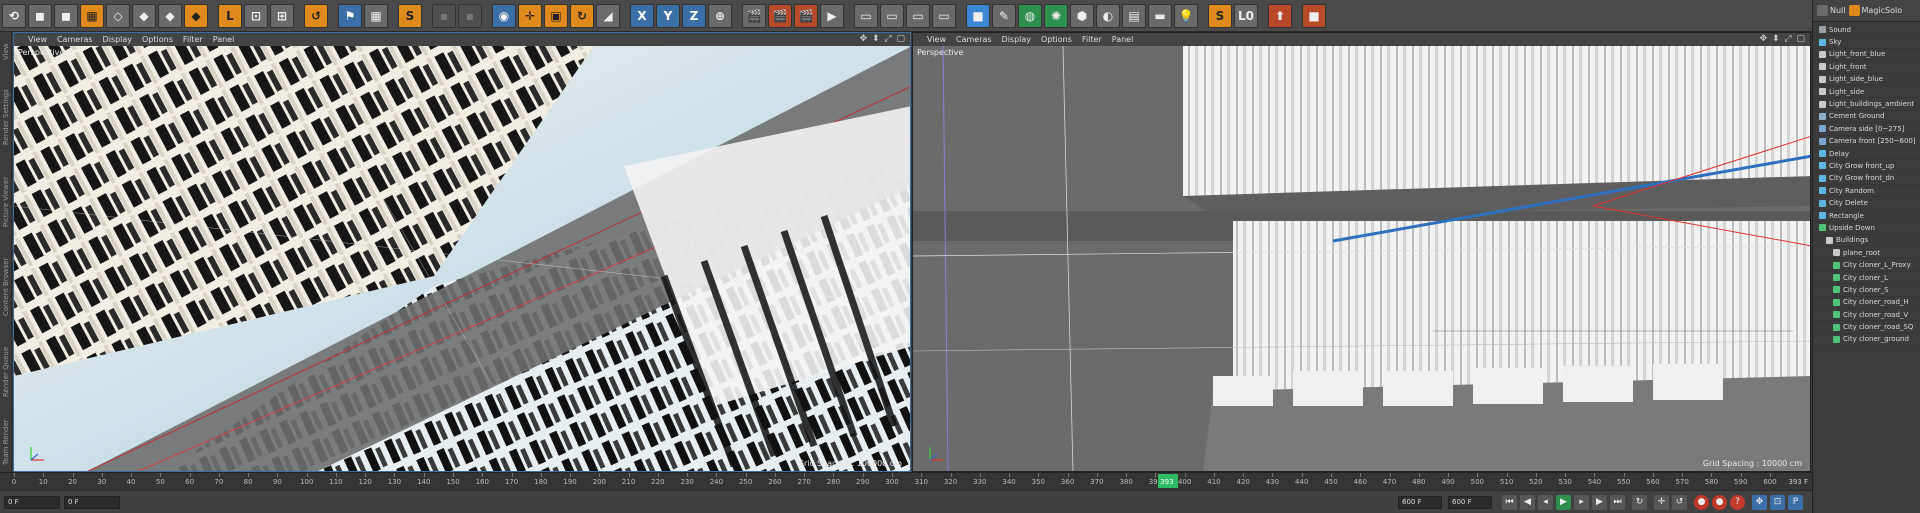 The image size is (1920, 513). I want to click on param-key-icon: P, so click(1795, 502).